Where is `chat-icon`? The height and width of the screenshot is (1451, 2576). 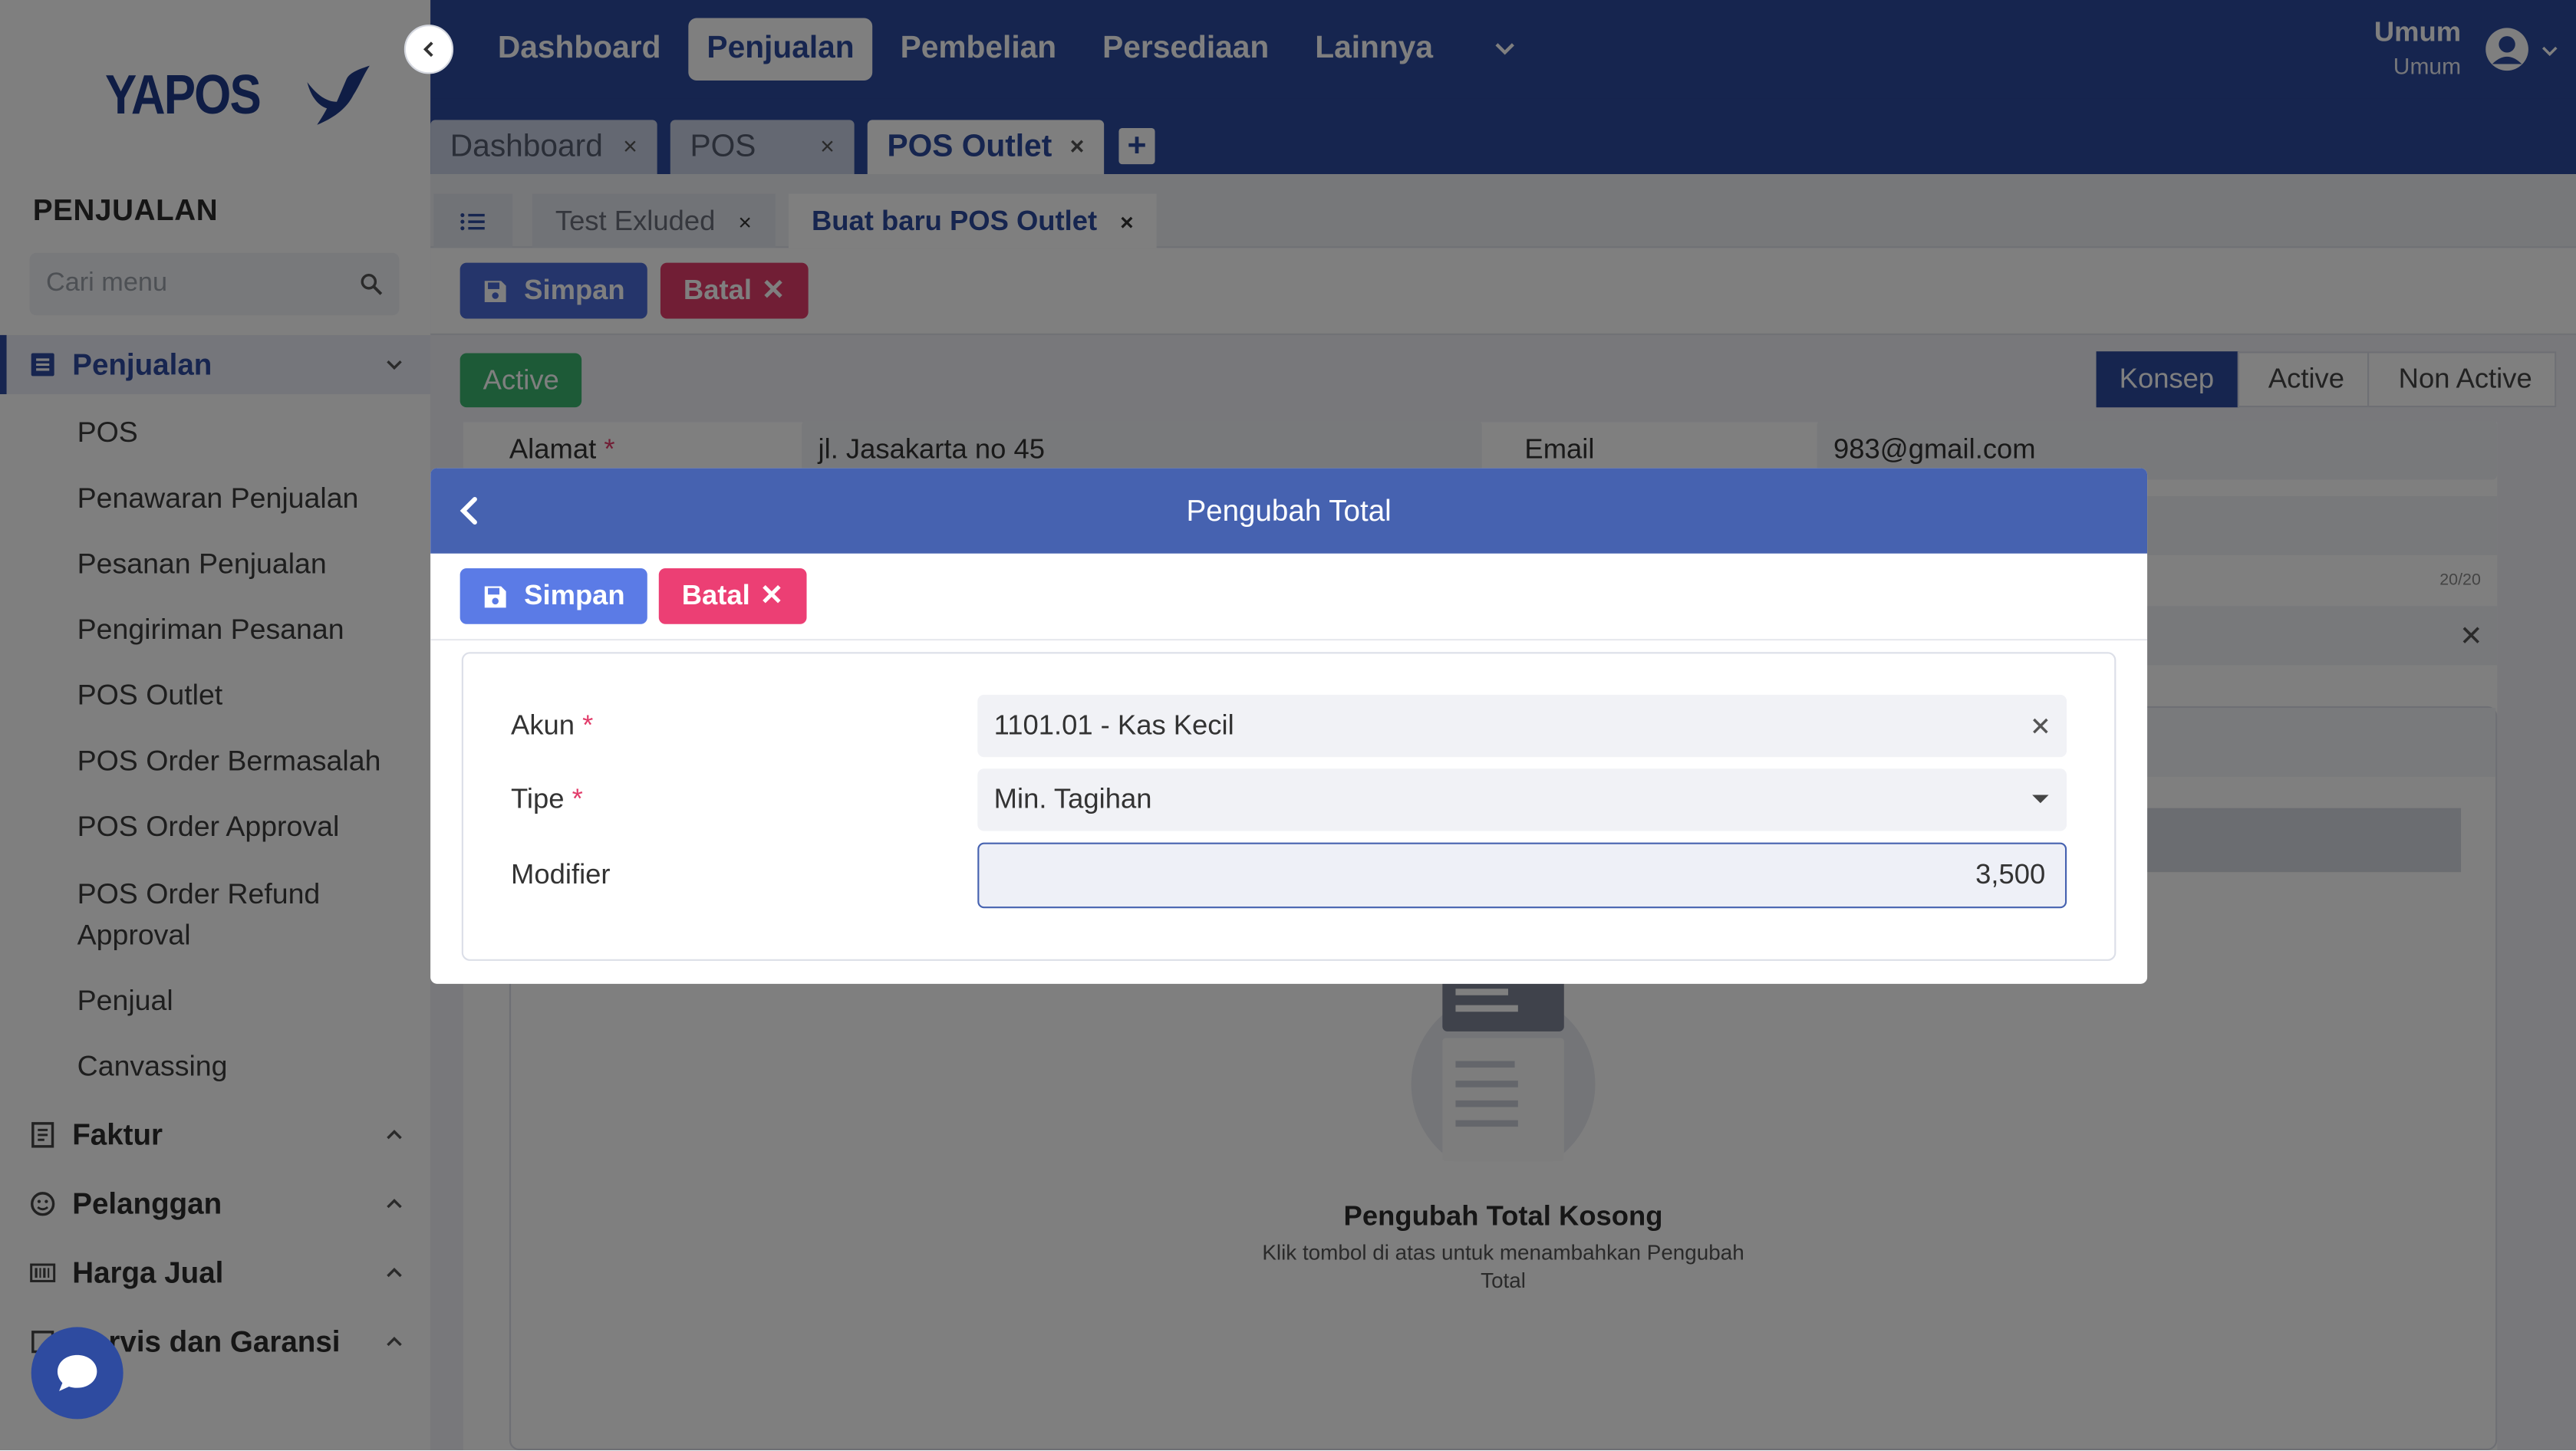
chat-icon is located at coordinates (77, 1372).